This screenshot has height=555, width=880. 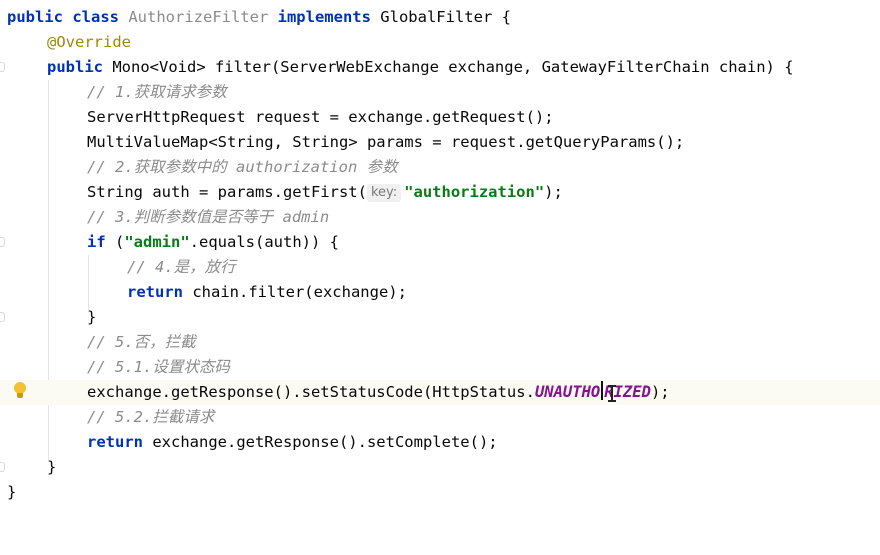 I want to click on code-line: // 5.否，拦截, so click(x=440, y=342).